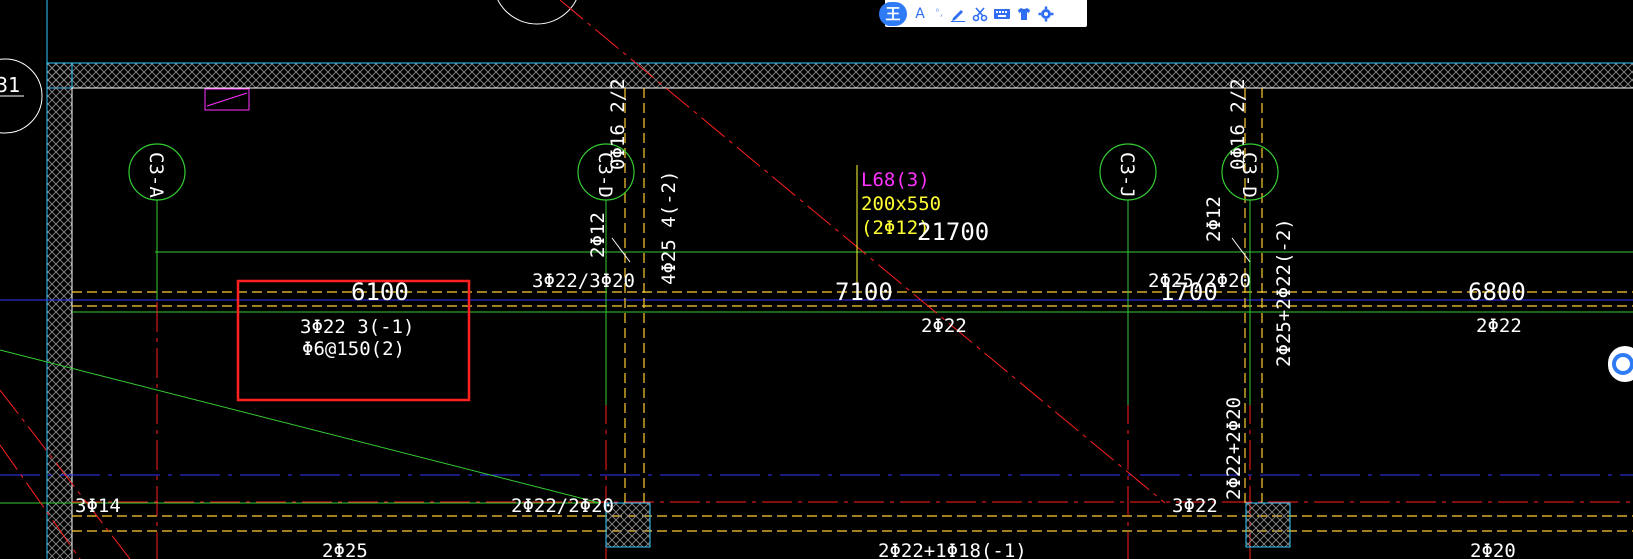 The image size is (1633, 559). What do you see at coordinates (1238, 124) in the screenshot?
I see `rebar-vert-4: 0Φ16 2/2` at bounding box center [1238, 124].